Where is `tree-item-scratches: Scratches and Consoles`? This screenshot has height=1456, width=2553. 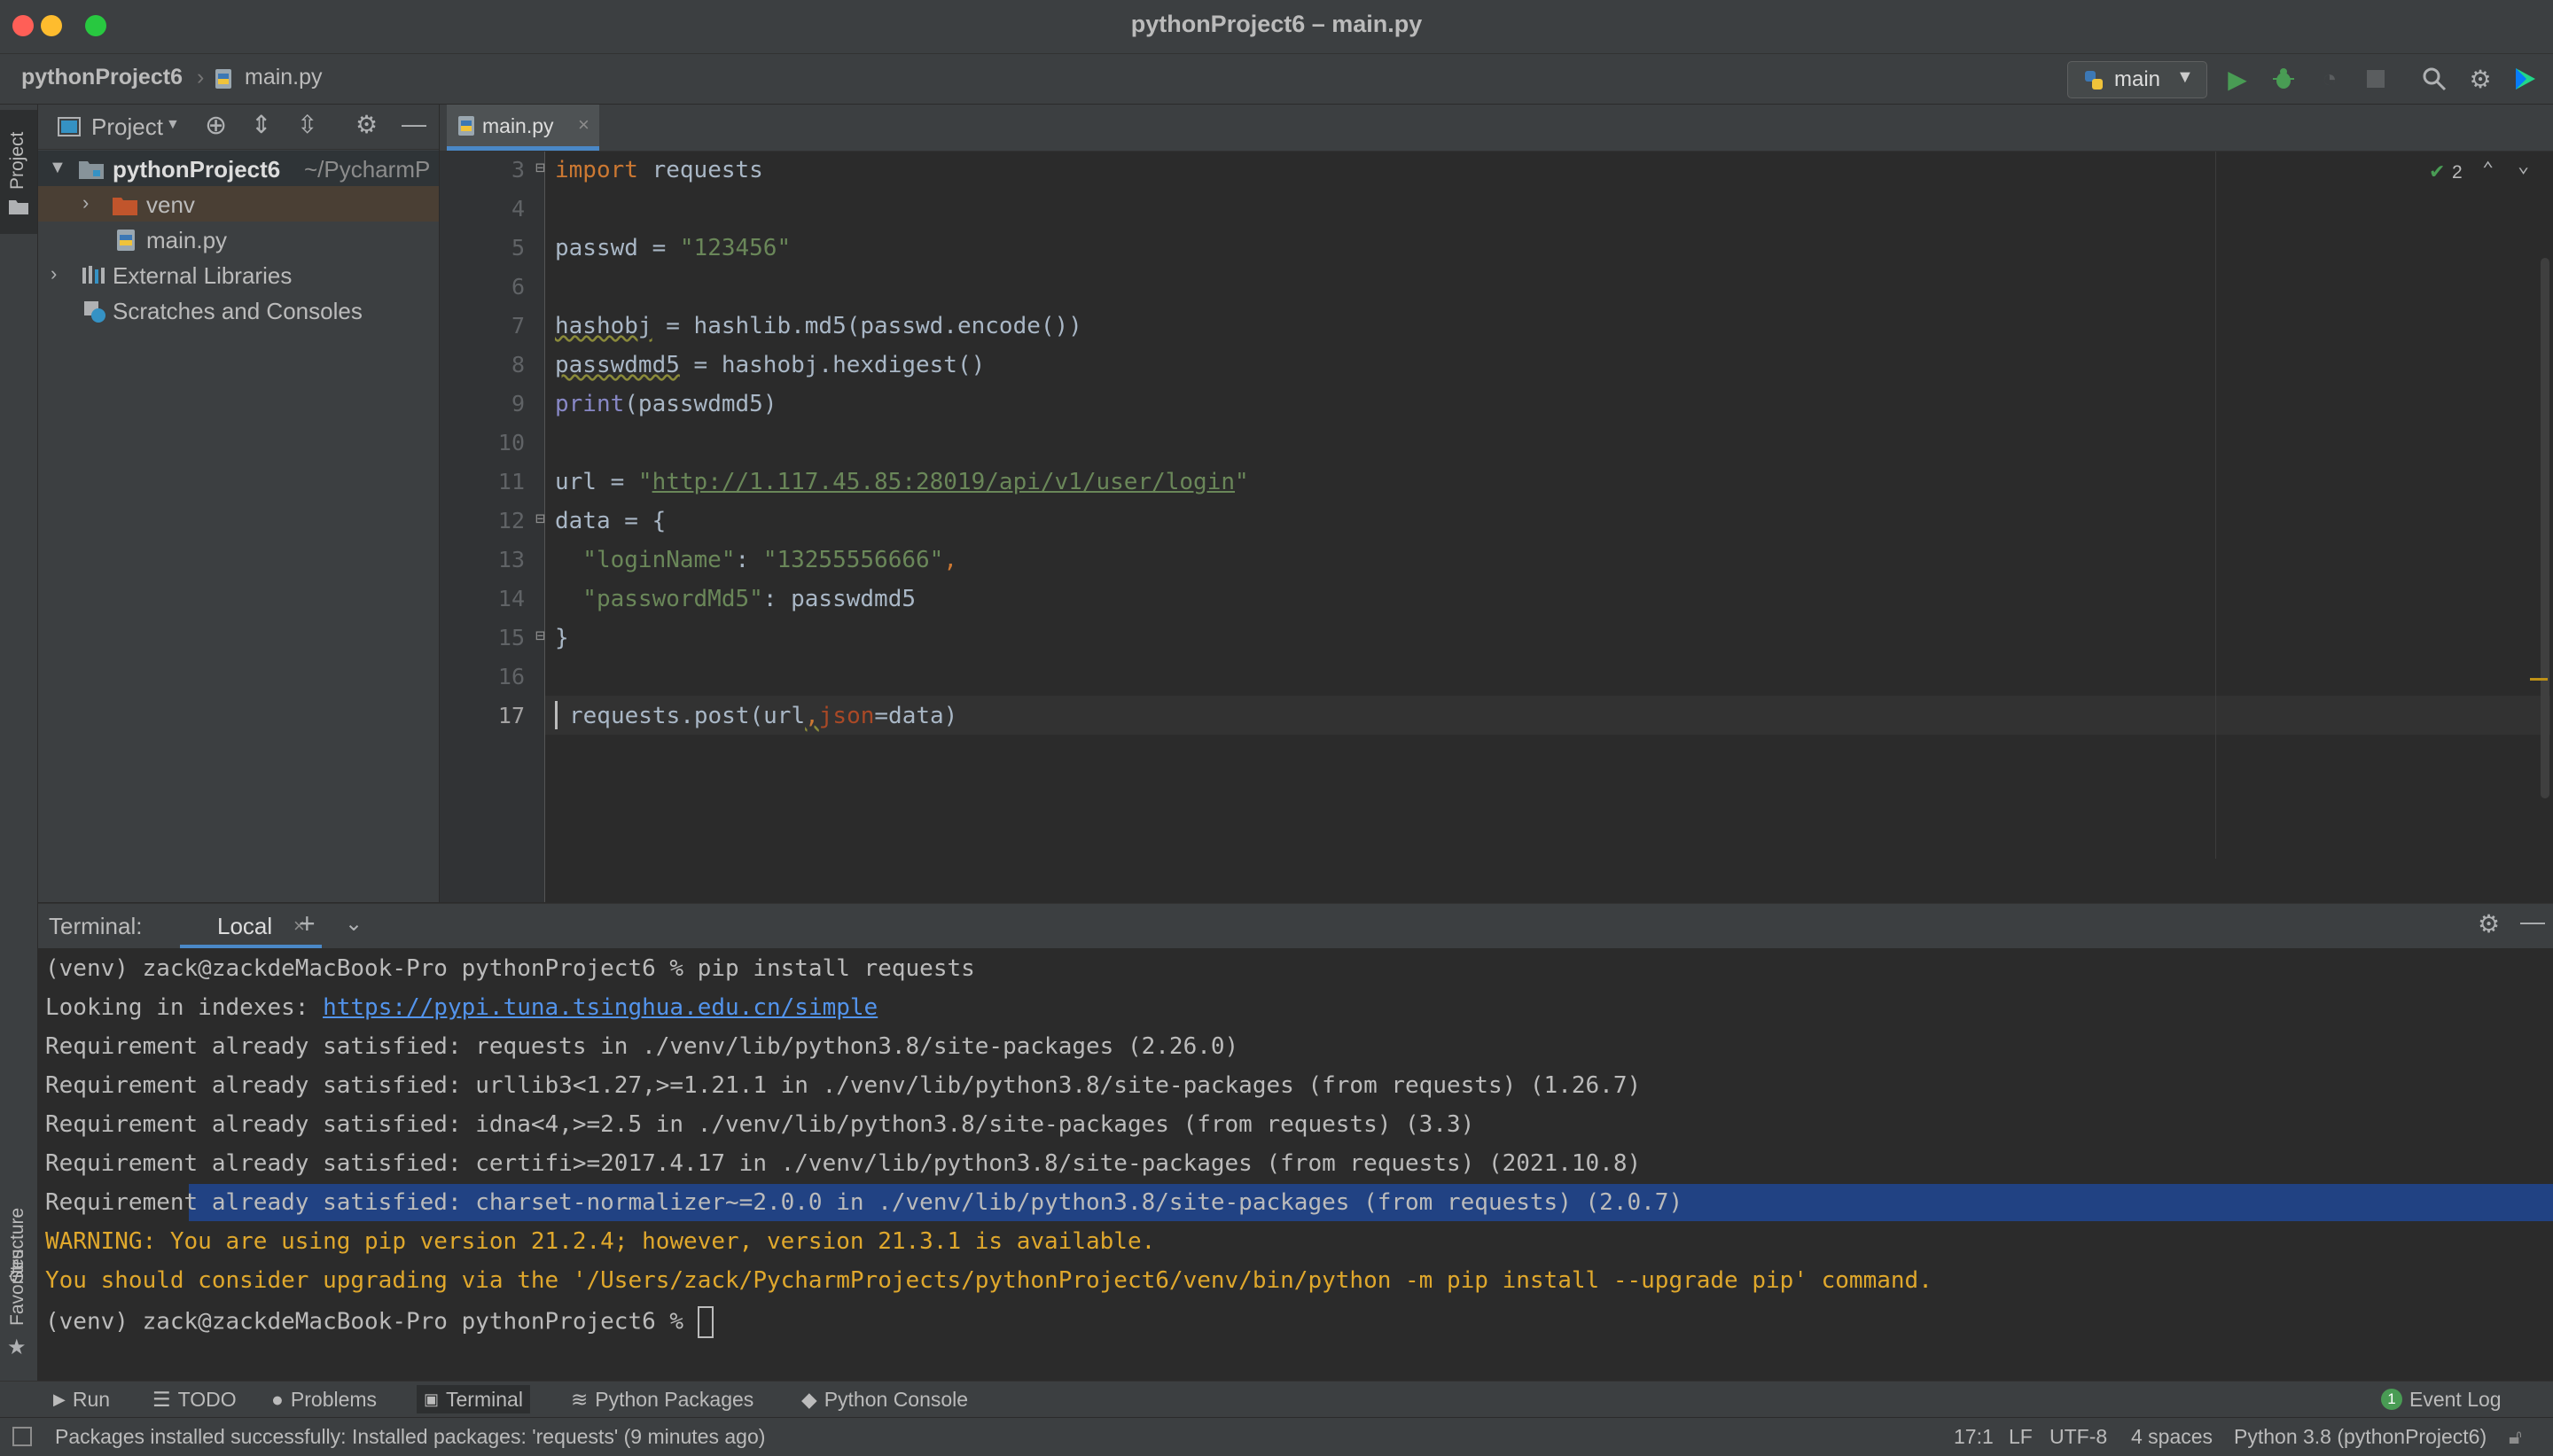 tree-item-scratches: Scratches and Consoles is located at coordinates (239, 310).